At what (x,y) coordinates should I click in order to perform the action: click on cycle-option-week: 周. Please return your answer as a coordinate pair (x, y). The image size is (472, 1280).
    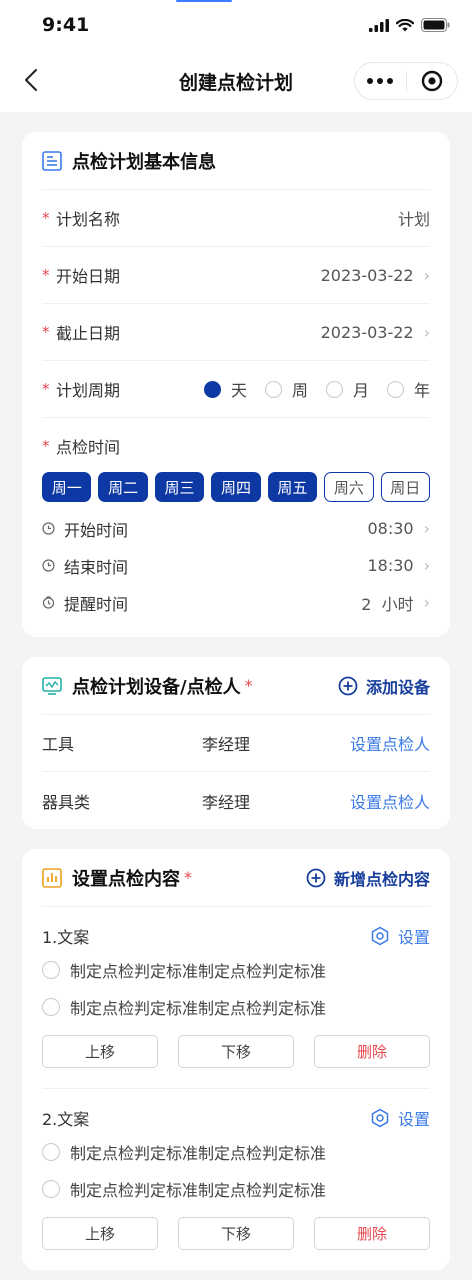
    Looking at the image, I should click on (286, 389).